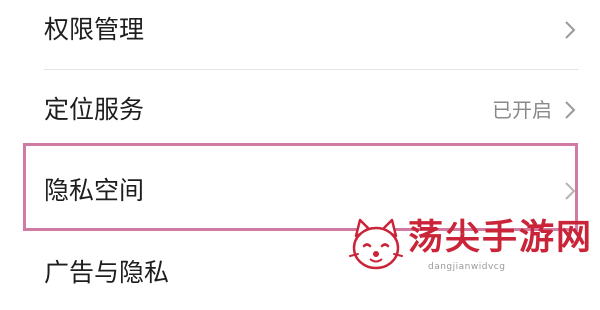  Describe the element at coordinates (467, 267) in the screenshot. I see `watermark-url: dangjianwidvcg` at that location.